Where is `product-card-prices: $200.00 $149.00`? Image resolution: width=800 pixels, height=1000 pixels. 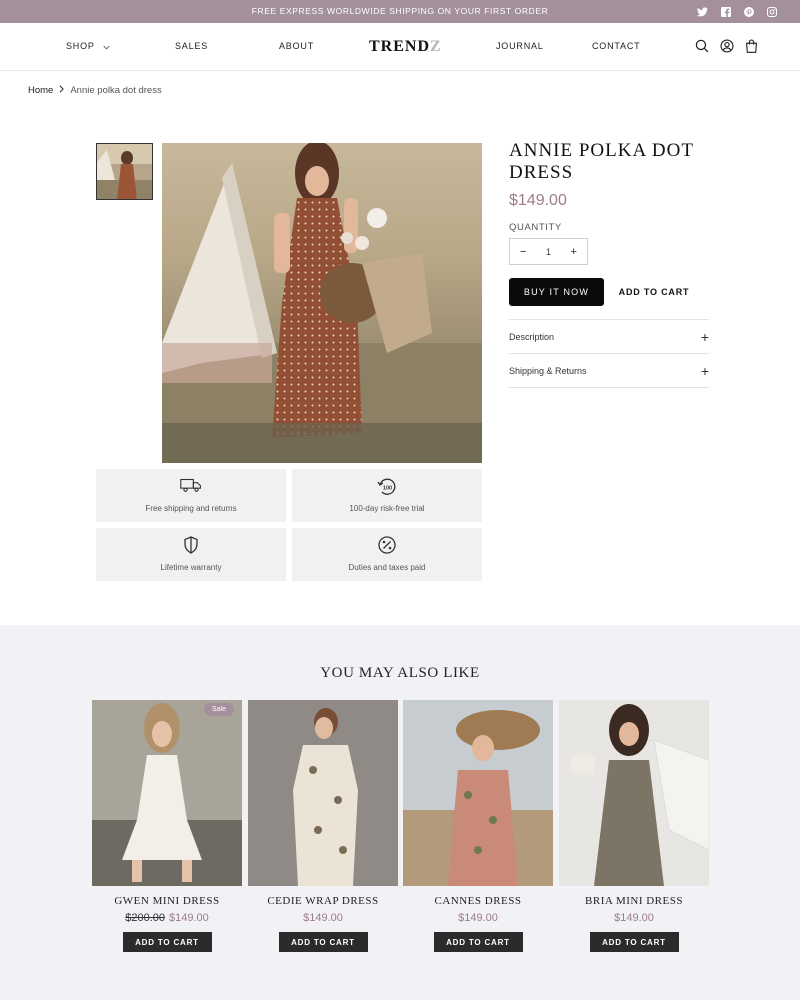 product-card-prices: $200.00 $149.00 is located at coordinates (167, 918).